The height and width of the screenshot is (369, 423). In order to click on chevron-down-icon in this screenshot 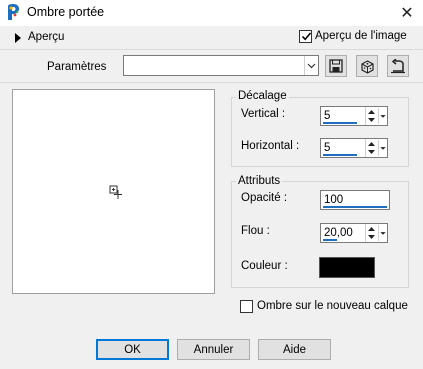, I will do `click(311, 65)`.